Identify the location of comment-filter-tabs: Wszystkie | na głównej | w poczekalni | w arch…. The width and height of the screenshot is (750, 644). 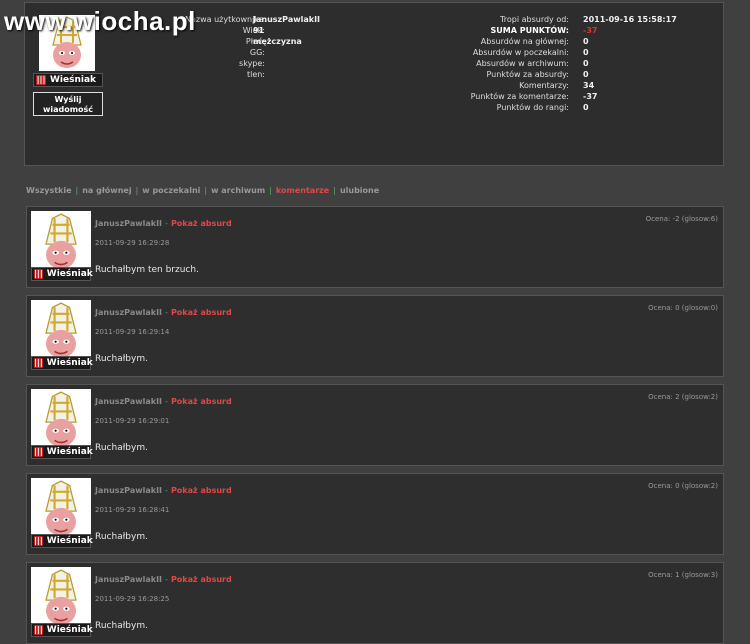
(202, 190).